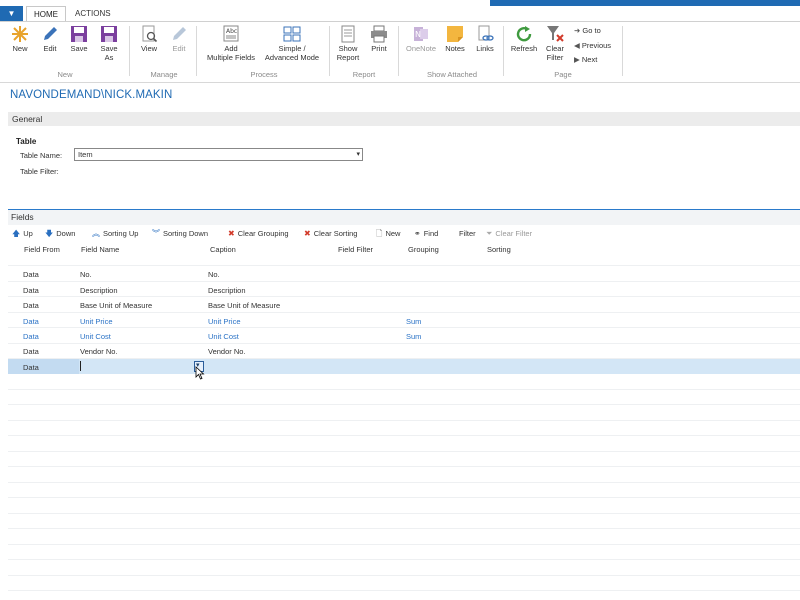 Image resolution: width=800 pixels, height=600 pixels. Describe the element at coordinates (231, 33) in the screenshot. I see `add-fields-icon: Abc` at that location.